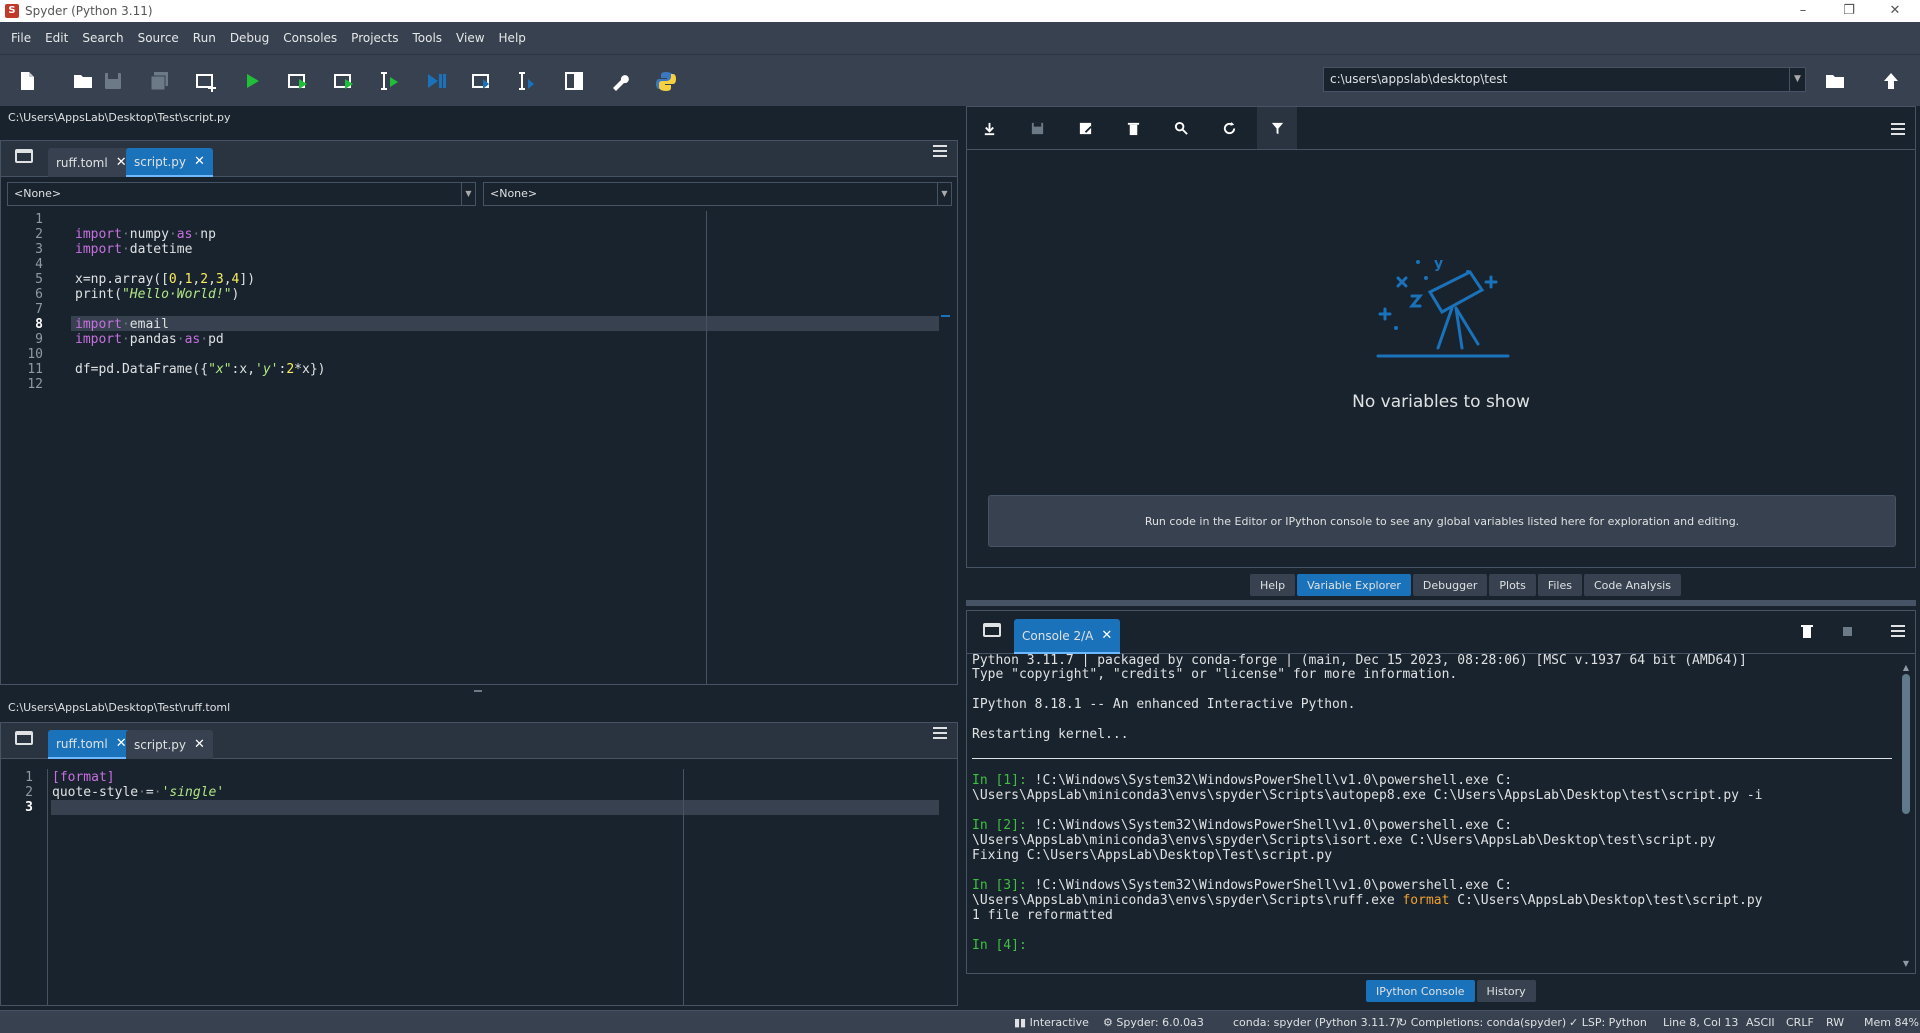 Image resolution: width=1920 pixels, height=1033 pixels. I want to click on menu-edit: Edit, so click(56, 38).